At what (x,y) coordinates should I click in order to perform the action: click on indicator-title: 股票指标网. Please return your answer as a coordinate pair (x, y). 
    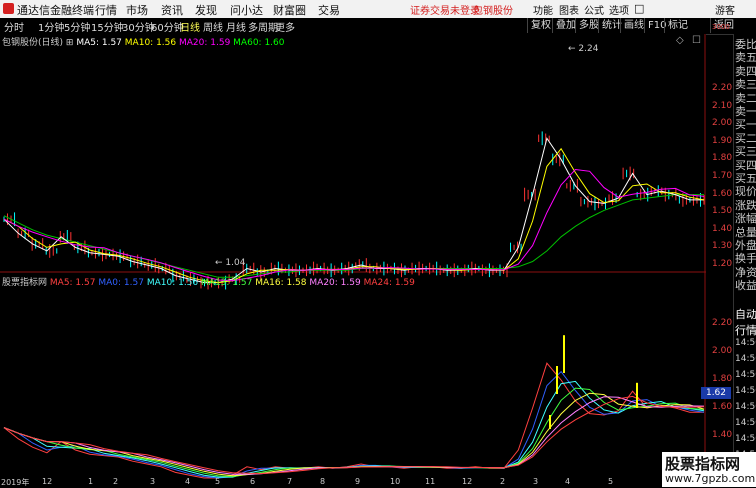
    Looking at the image, I should click on (25, 283).